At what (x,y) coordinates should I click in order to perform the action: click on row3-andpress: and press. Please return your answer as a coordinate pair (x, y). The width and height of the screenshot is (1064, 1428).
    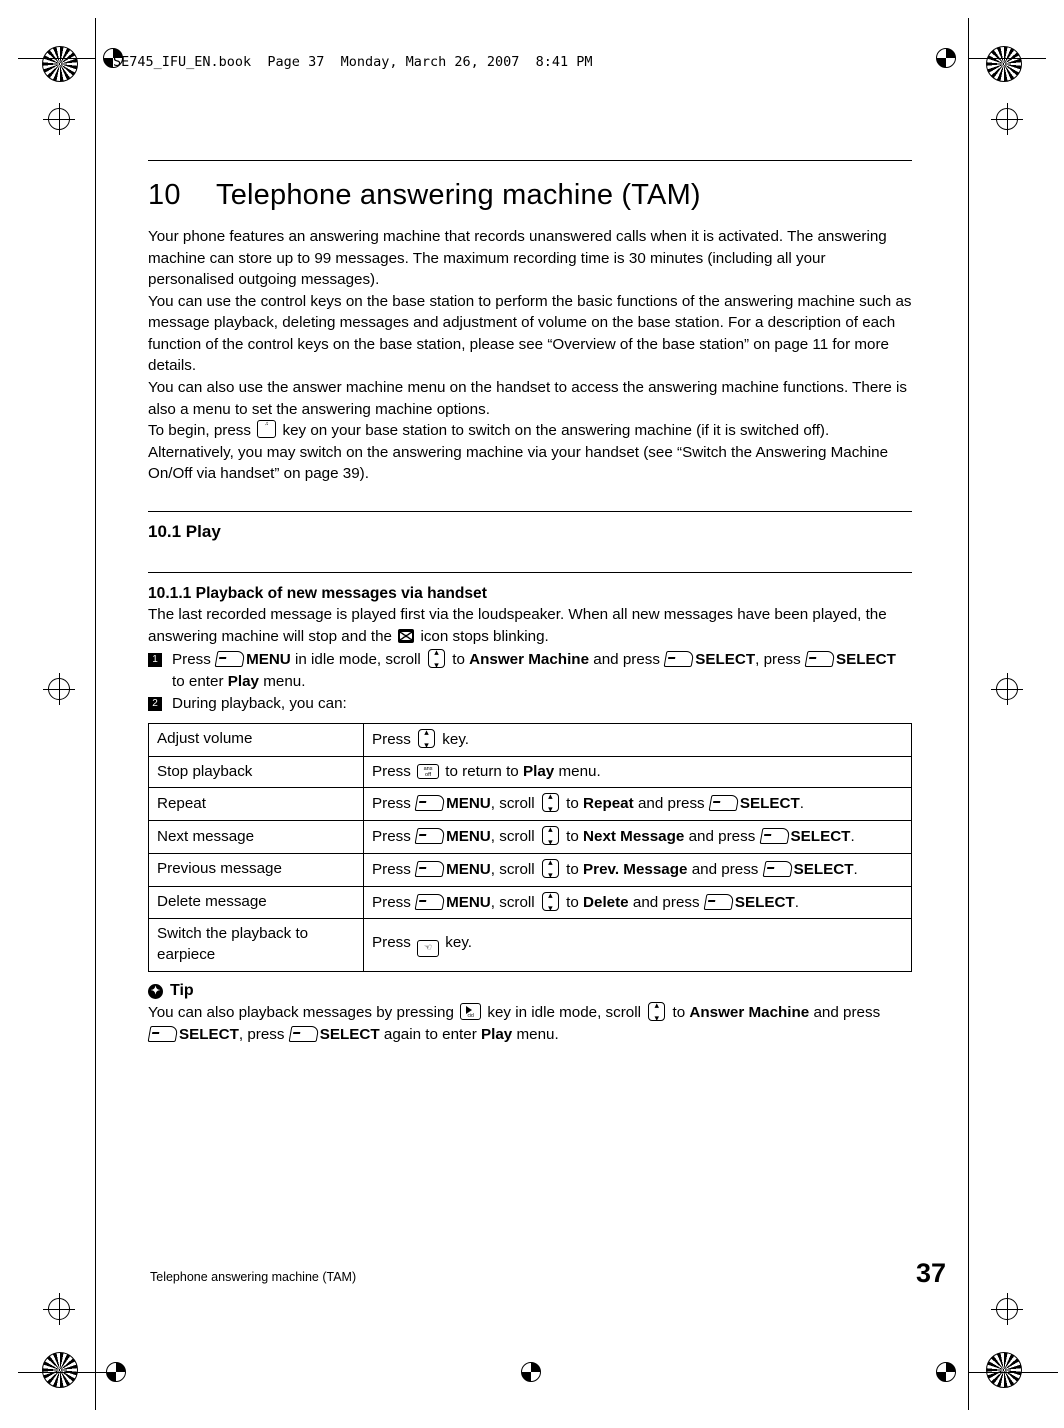
    Looking at the image, I should click on (722, 837).